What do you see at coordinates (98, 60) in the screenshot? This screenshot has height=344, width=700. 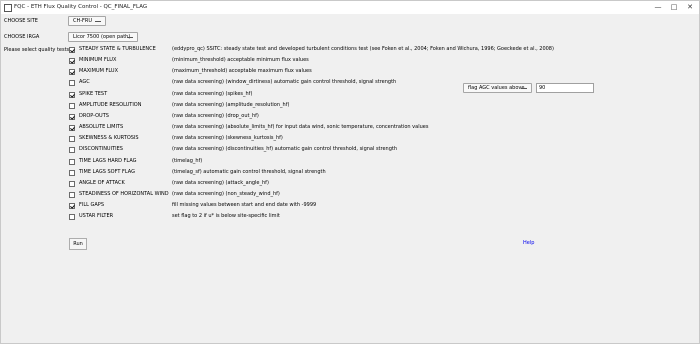 I see `test-name: MINIMUM FLUX` at bounding box center [98, 60].